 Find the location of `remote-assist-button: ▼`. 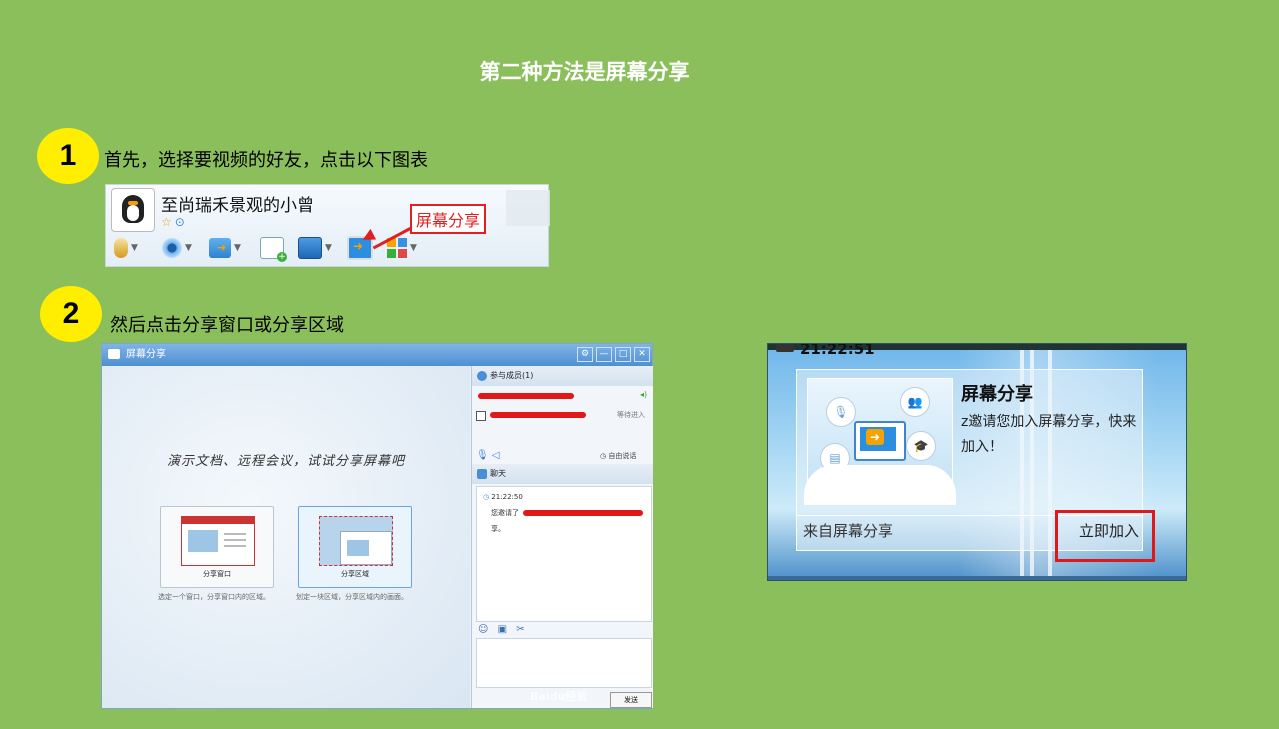

remote-assist-button: ▼ is located at coordinates (315, 248).